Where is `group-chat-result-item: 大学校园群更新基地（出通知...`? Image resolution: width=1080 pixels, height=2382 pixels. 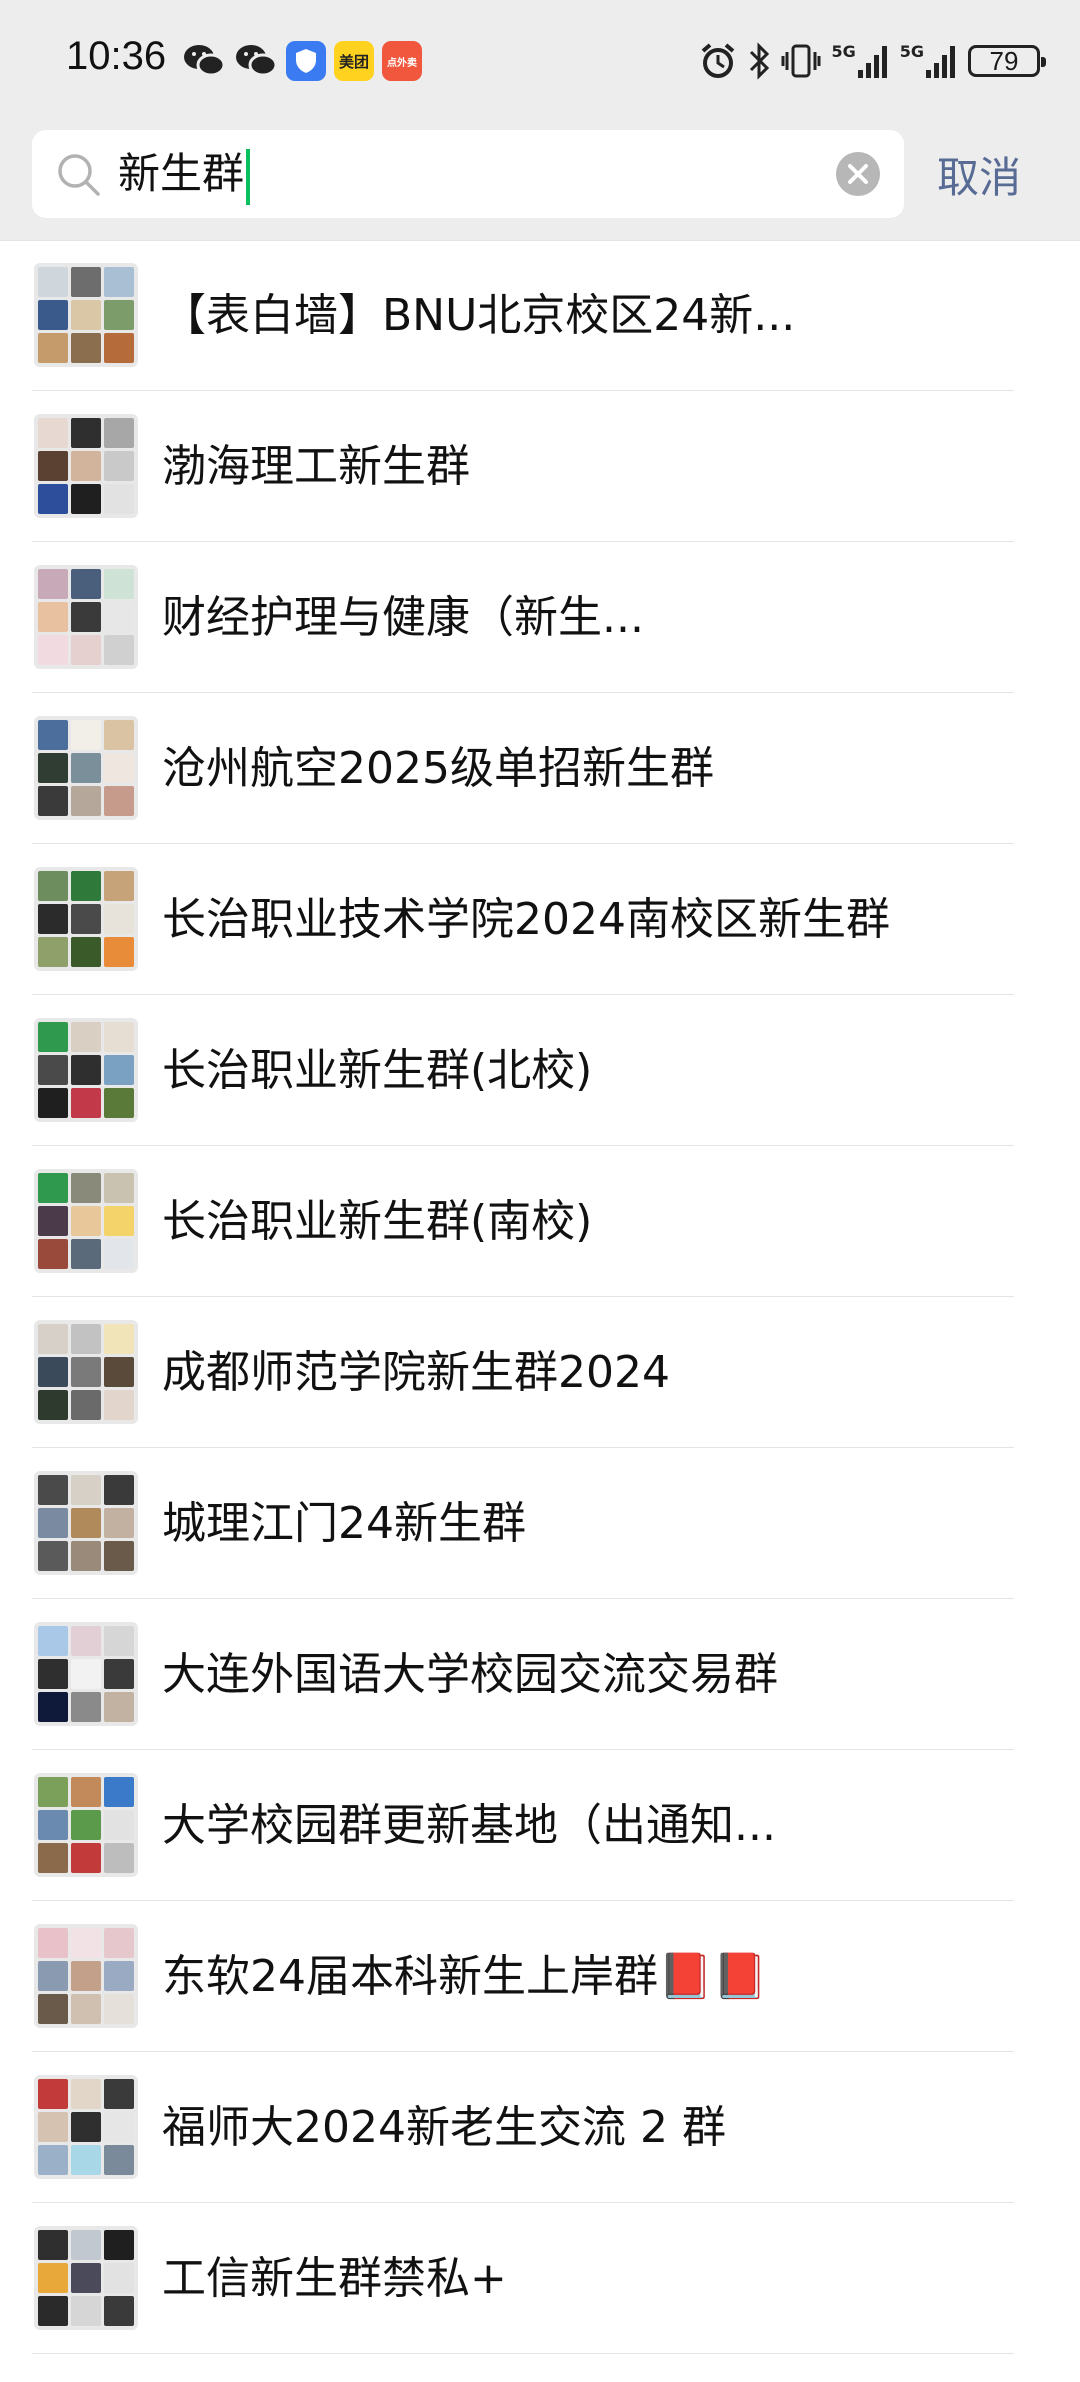 group-chat-result-item: 大学校园群更新基地（出通知... is located at coordinates (540, 1825).